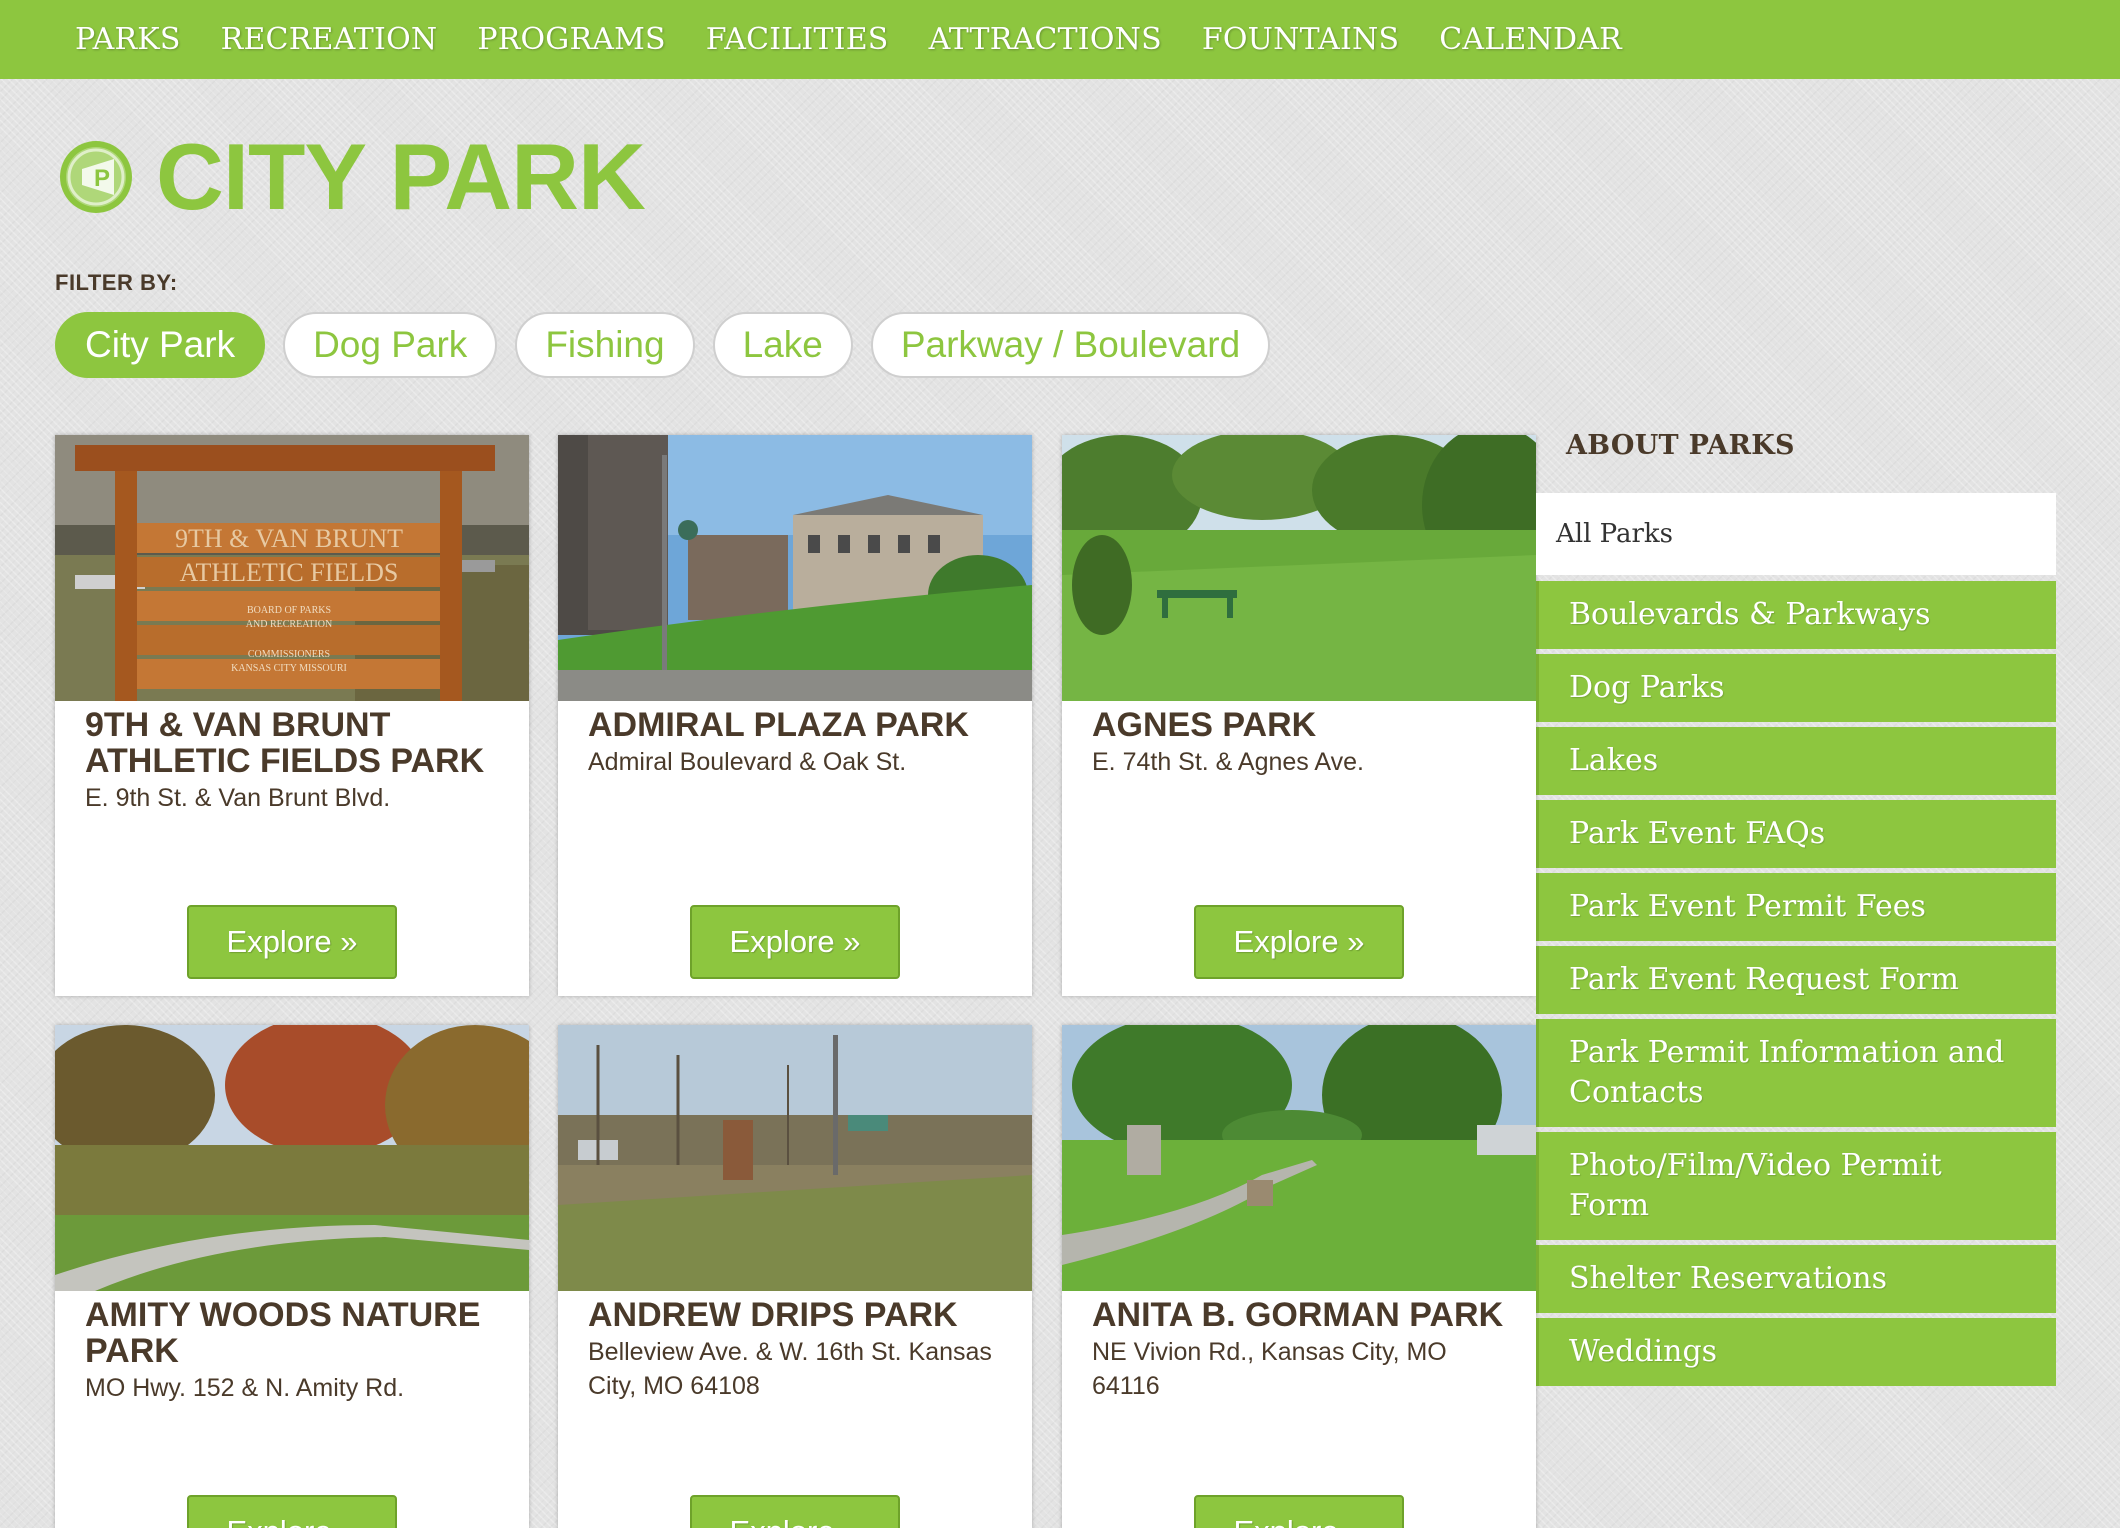  Describe the element at coordinates (1796, 1279) in the screenshot. I see `sidebar-item-shelter-reservations: Shelter Reservations` at that location.